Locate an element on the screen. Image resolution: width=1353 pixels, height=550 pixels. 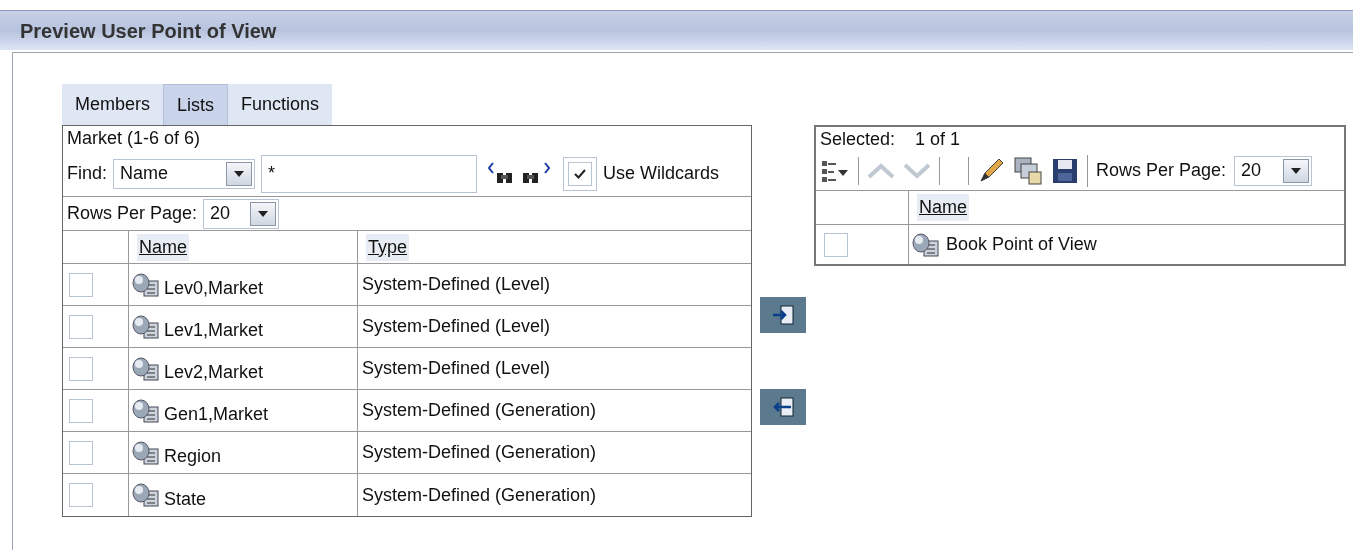
table-cell-text: State is located at coordinates (185, 499).